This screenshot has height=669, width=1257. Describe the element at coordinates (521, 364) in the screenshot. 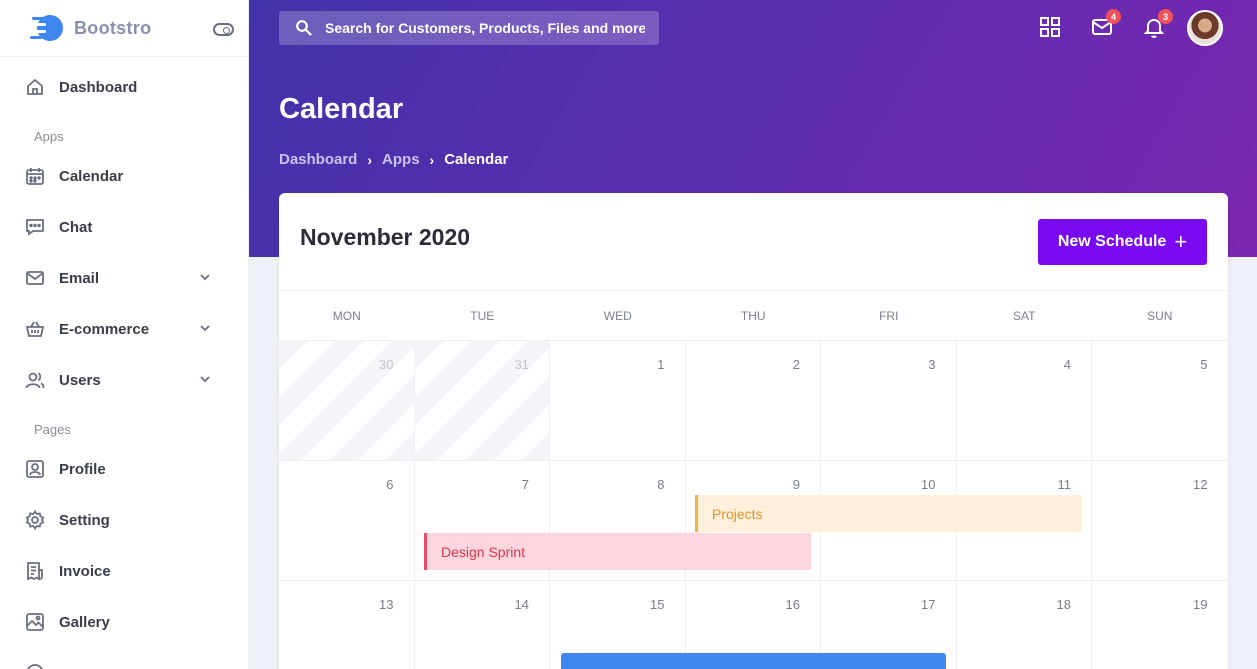

I see `day-number: 31` at that location.